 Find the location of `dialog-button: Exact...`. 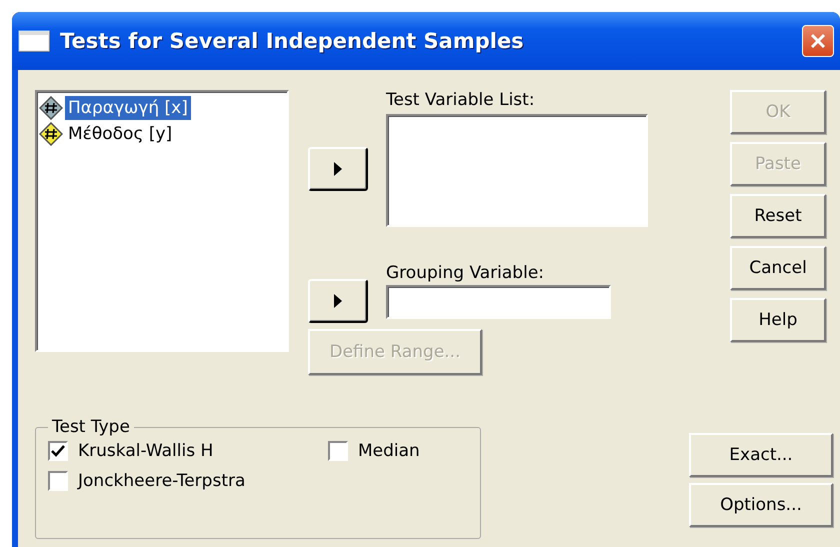

dialog-button: Exact... is located at coordinates (761, 455).